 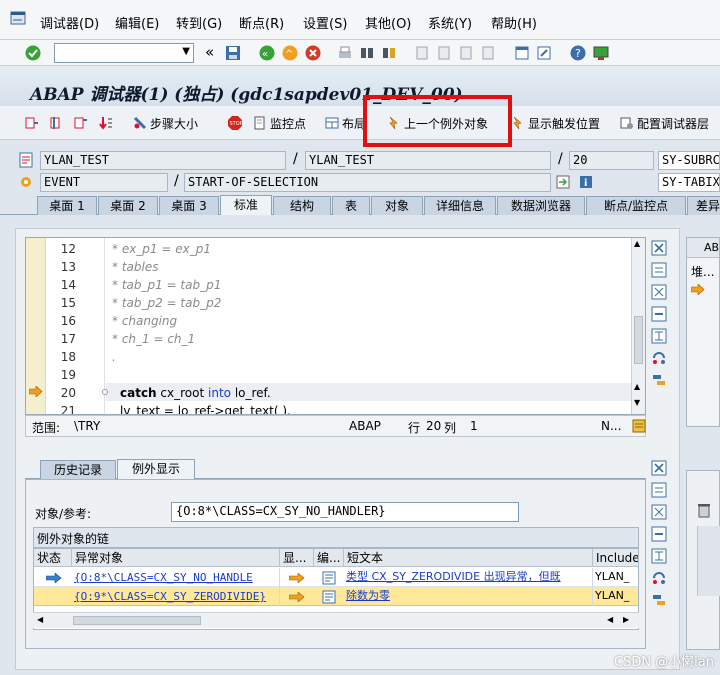 What do you see at coordinates (325, 22) in the screenshot?
I see `menu-settings: 设置(S)` at bounding box center [325, 22].